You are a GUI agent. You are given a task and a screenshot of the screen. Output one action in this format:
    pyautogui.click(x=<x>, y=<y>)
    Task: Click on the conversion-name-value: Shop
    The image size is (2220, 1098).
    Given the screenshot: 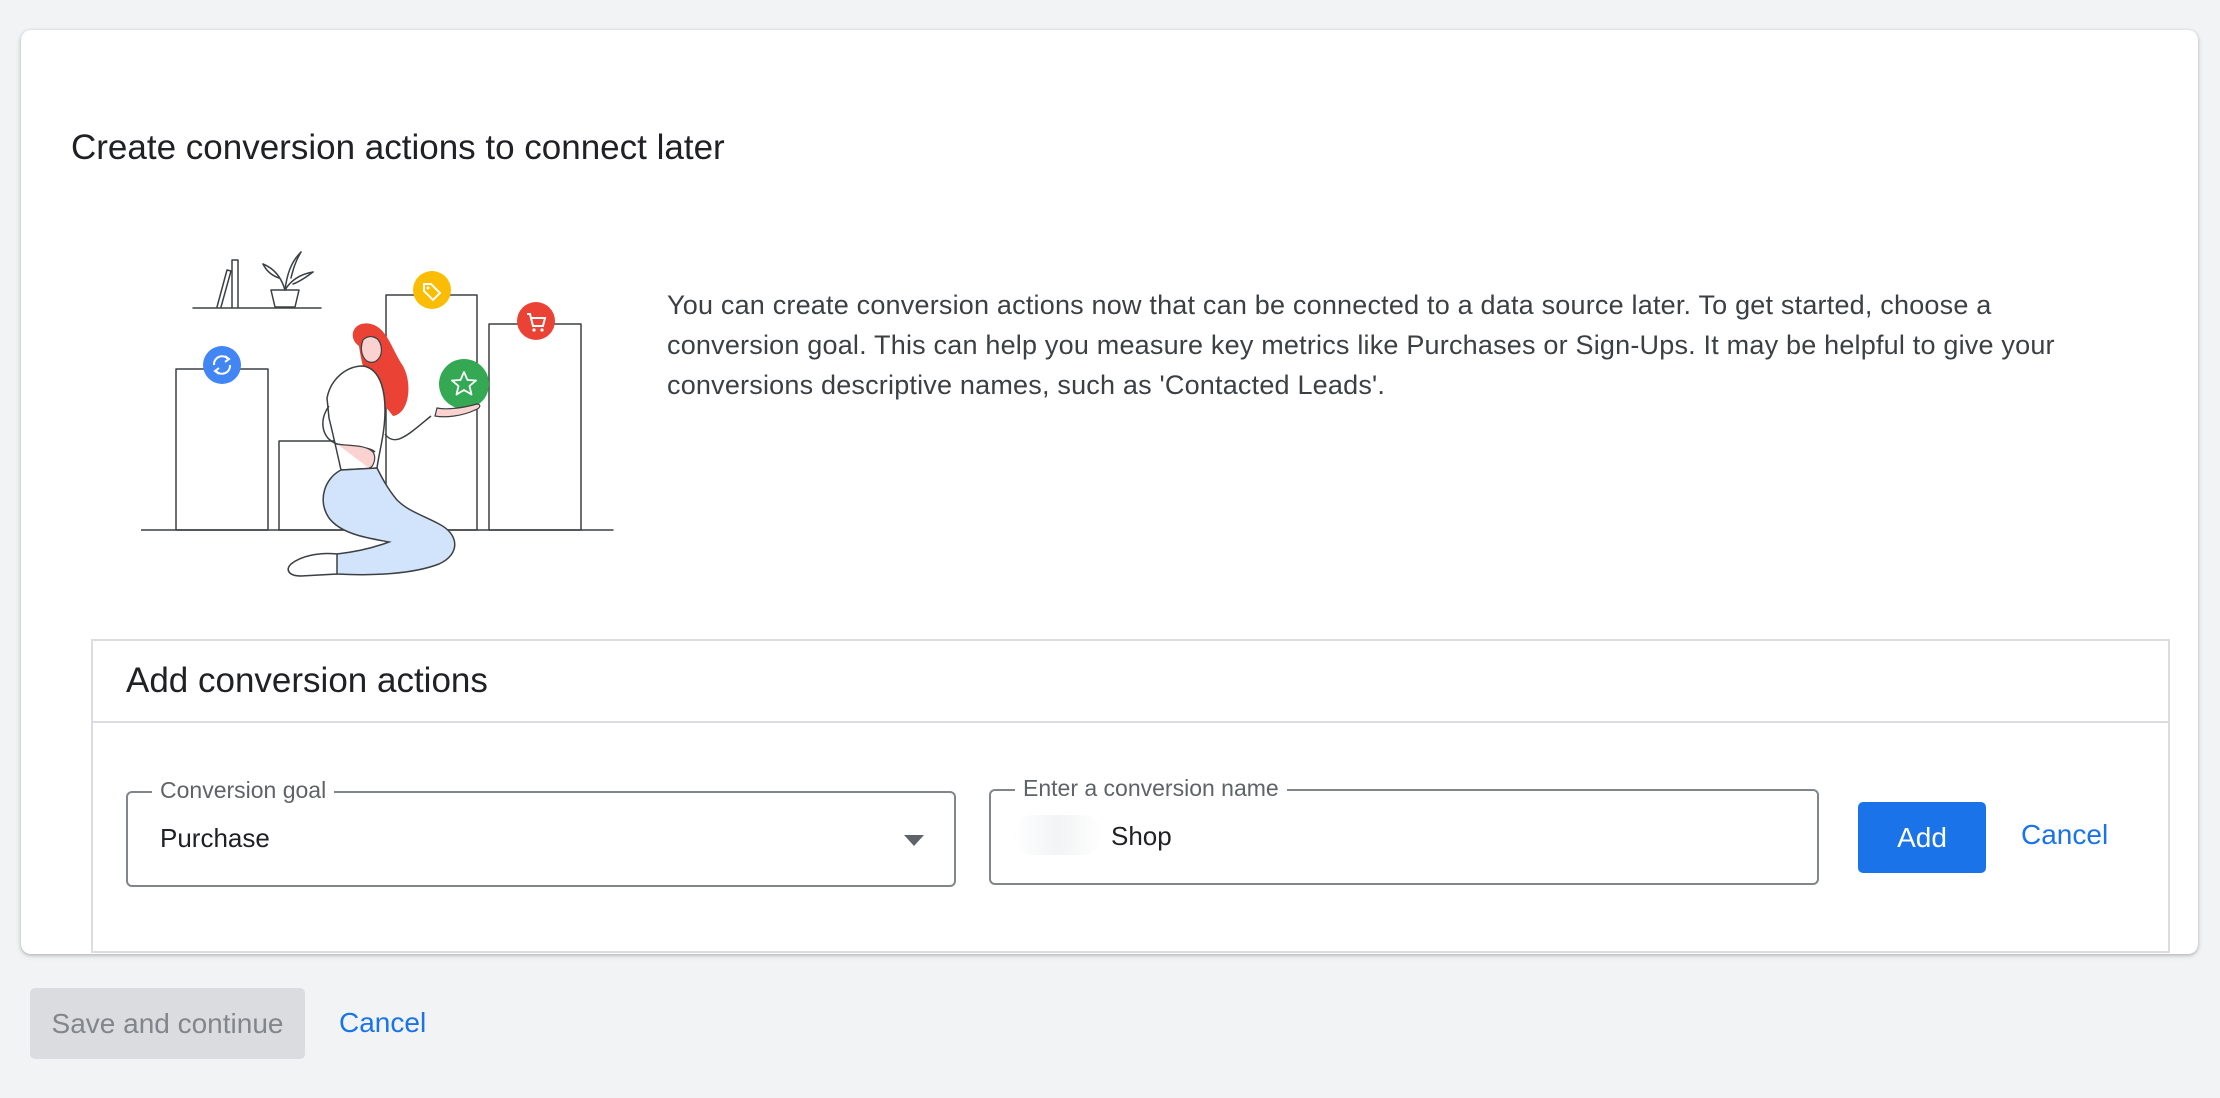 What is the action you would take?
    pyautogui.click(x=1141, y=836)
    